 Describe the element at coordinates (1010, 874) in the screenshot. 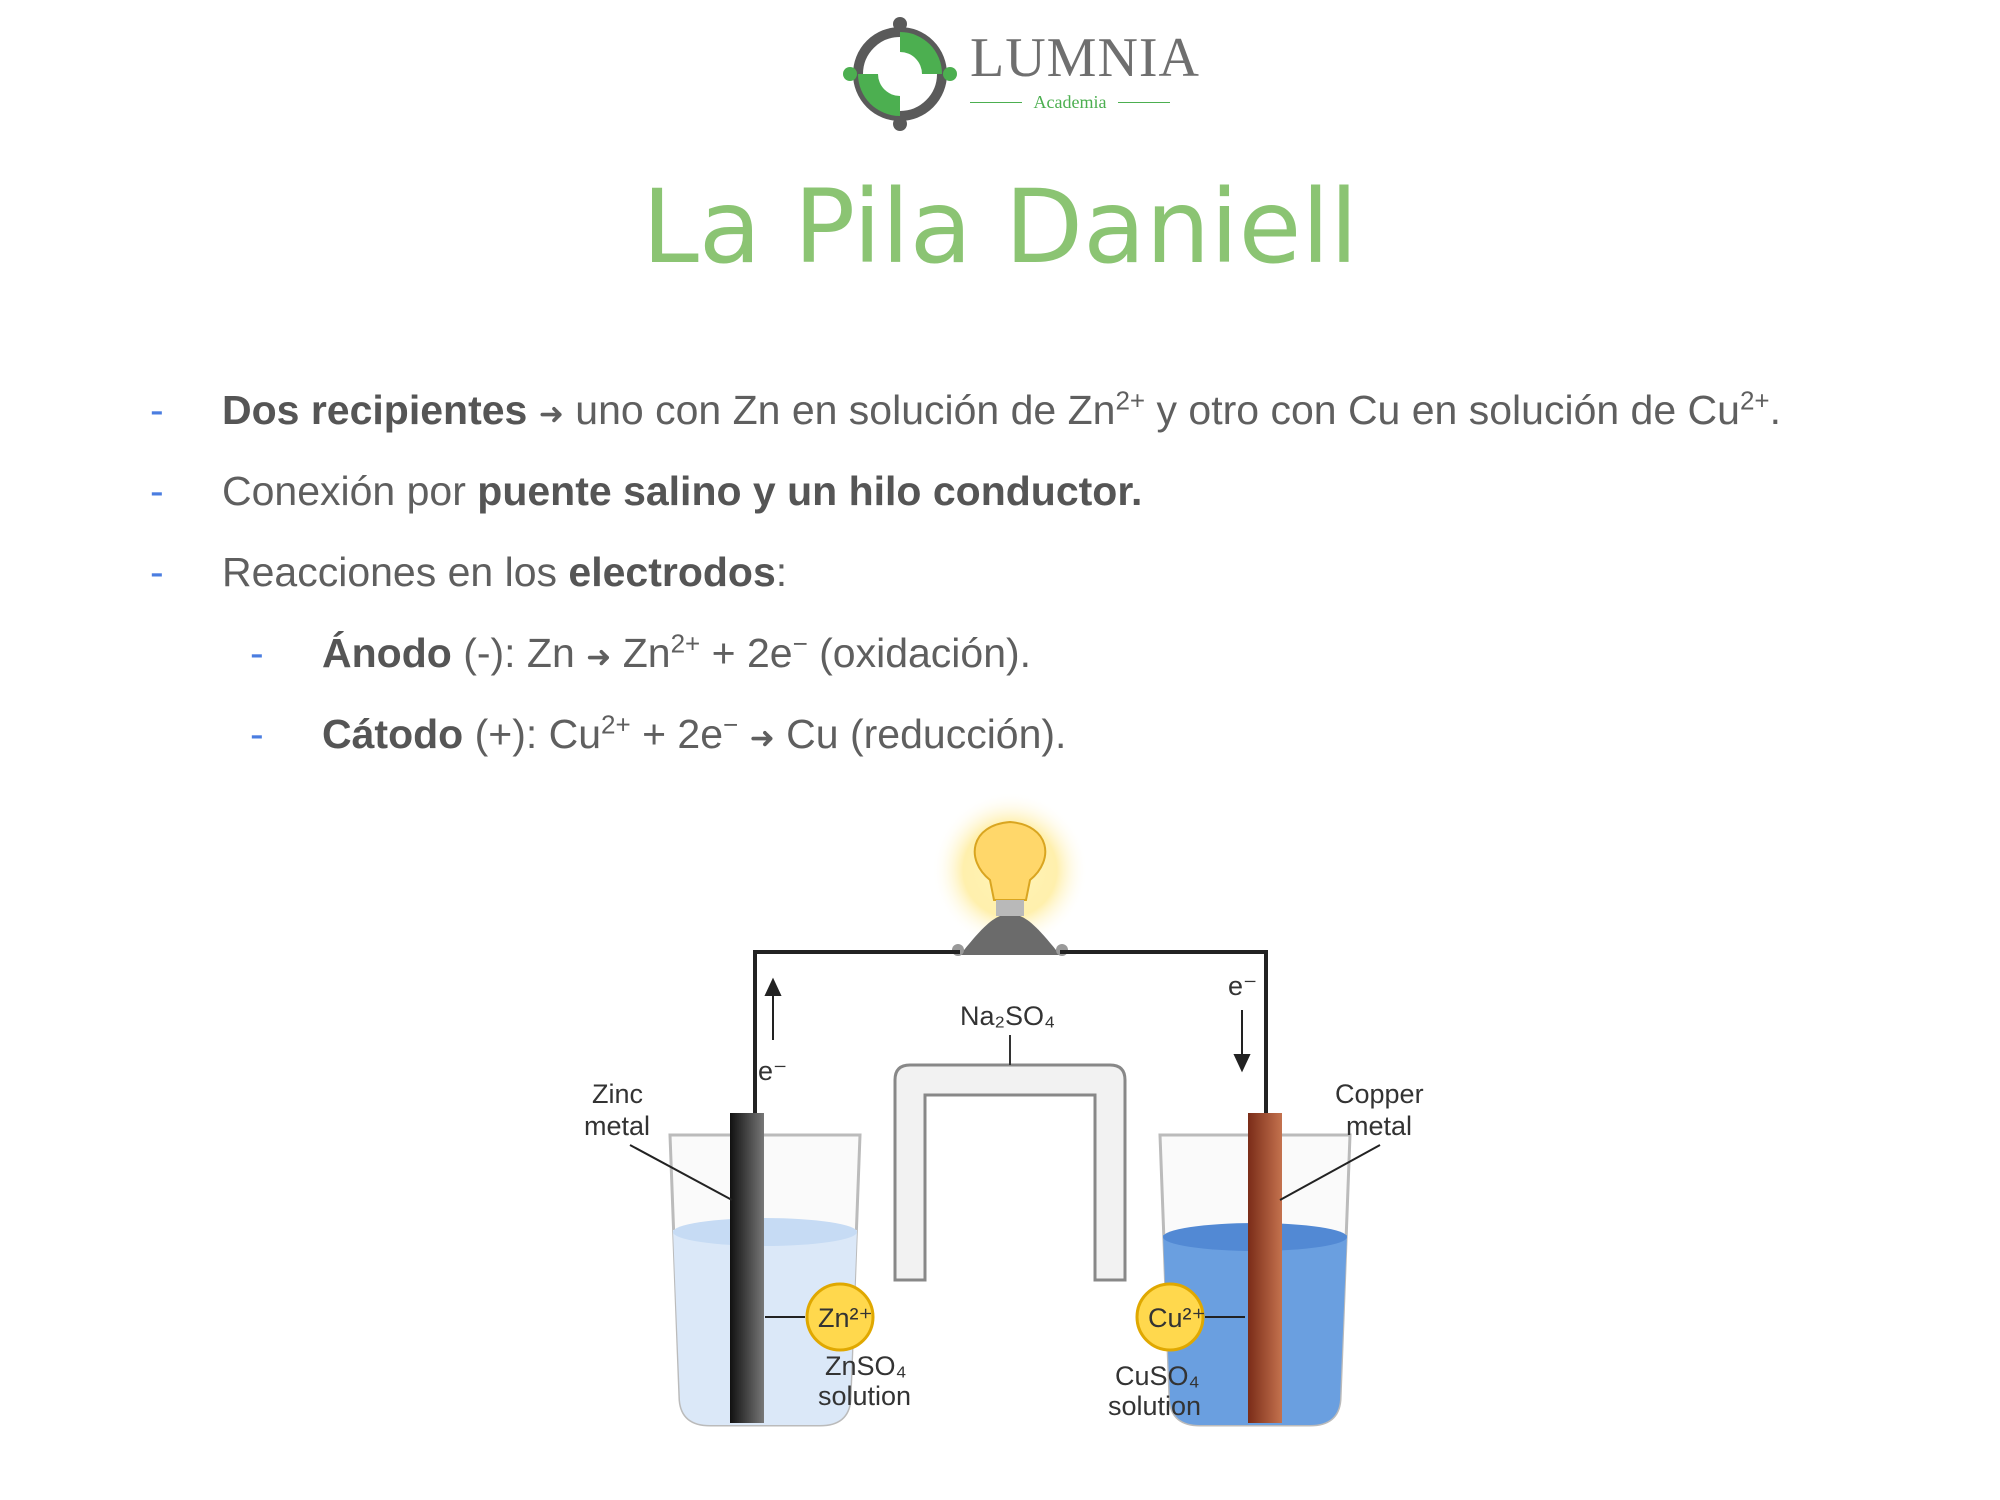

I see `light-bulb-icon` at that location.